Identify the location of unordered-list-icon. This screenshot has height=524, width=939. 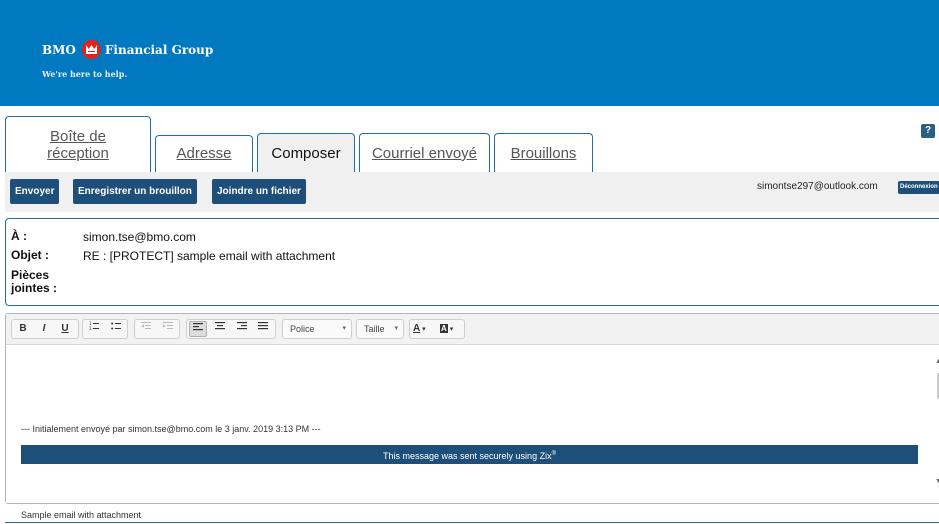
(116, 329).